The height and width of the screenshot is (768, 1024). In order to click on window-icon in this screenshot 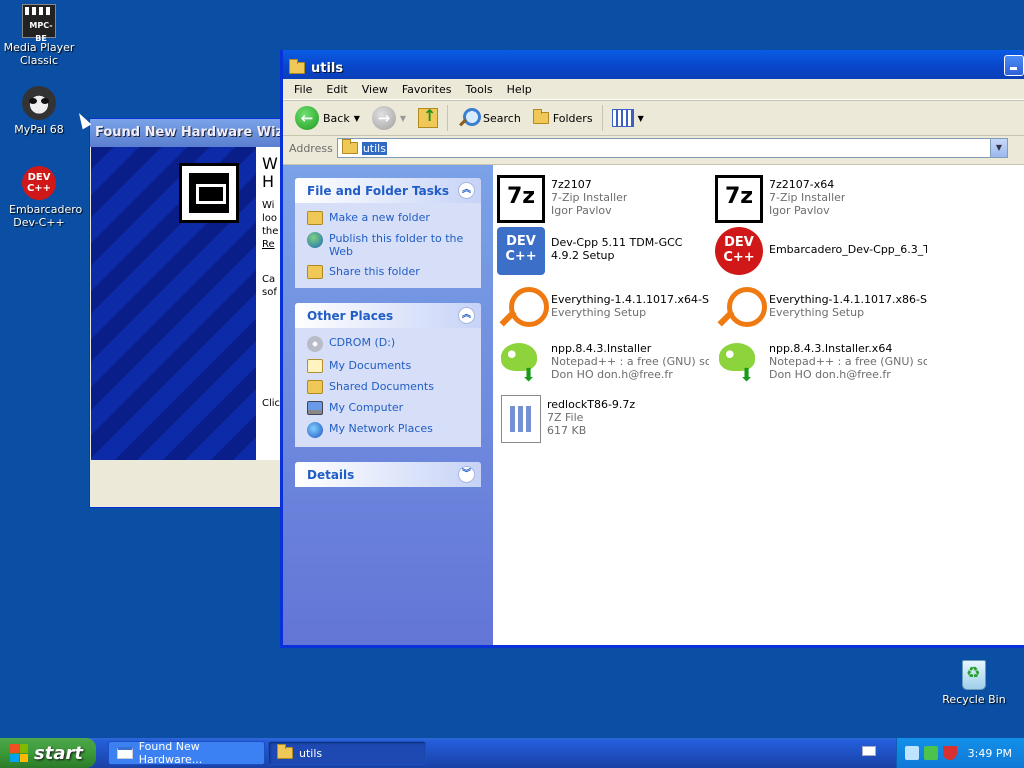, I will do `click(125, 753)`.